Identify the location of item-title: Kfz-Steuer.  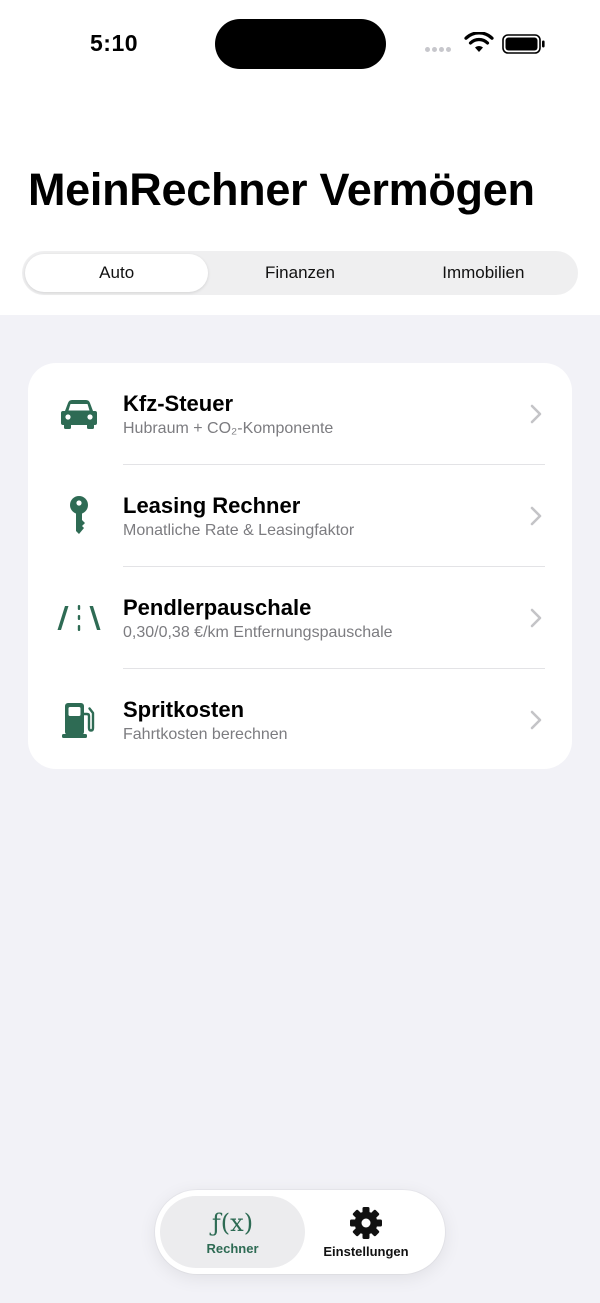
(178, 403).